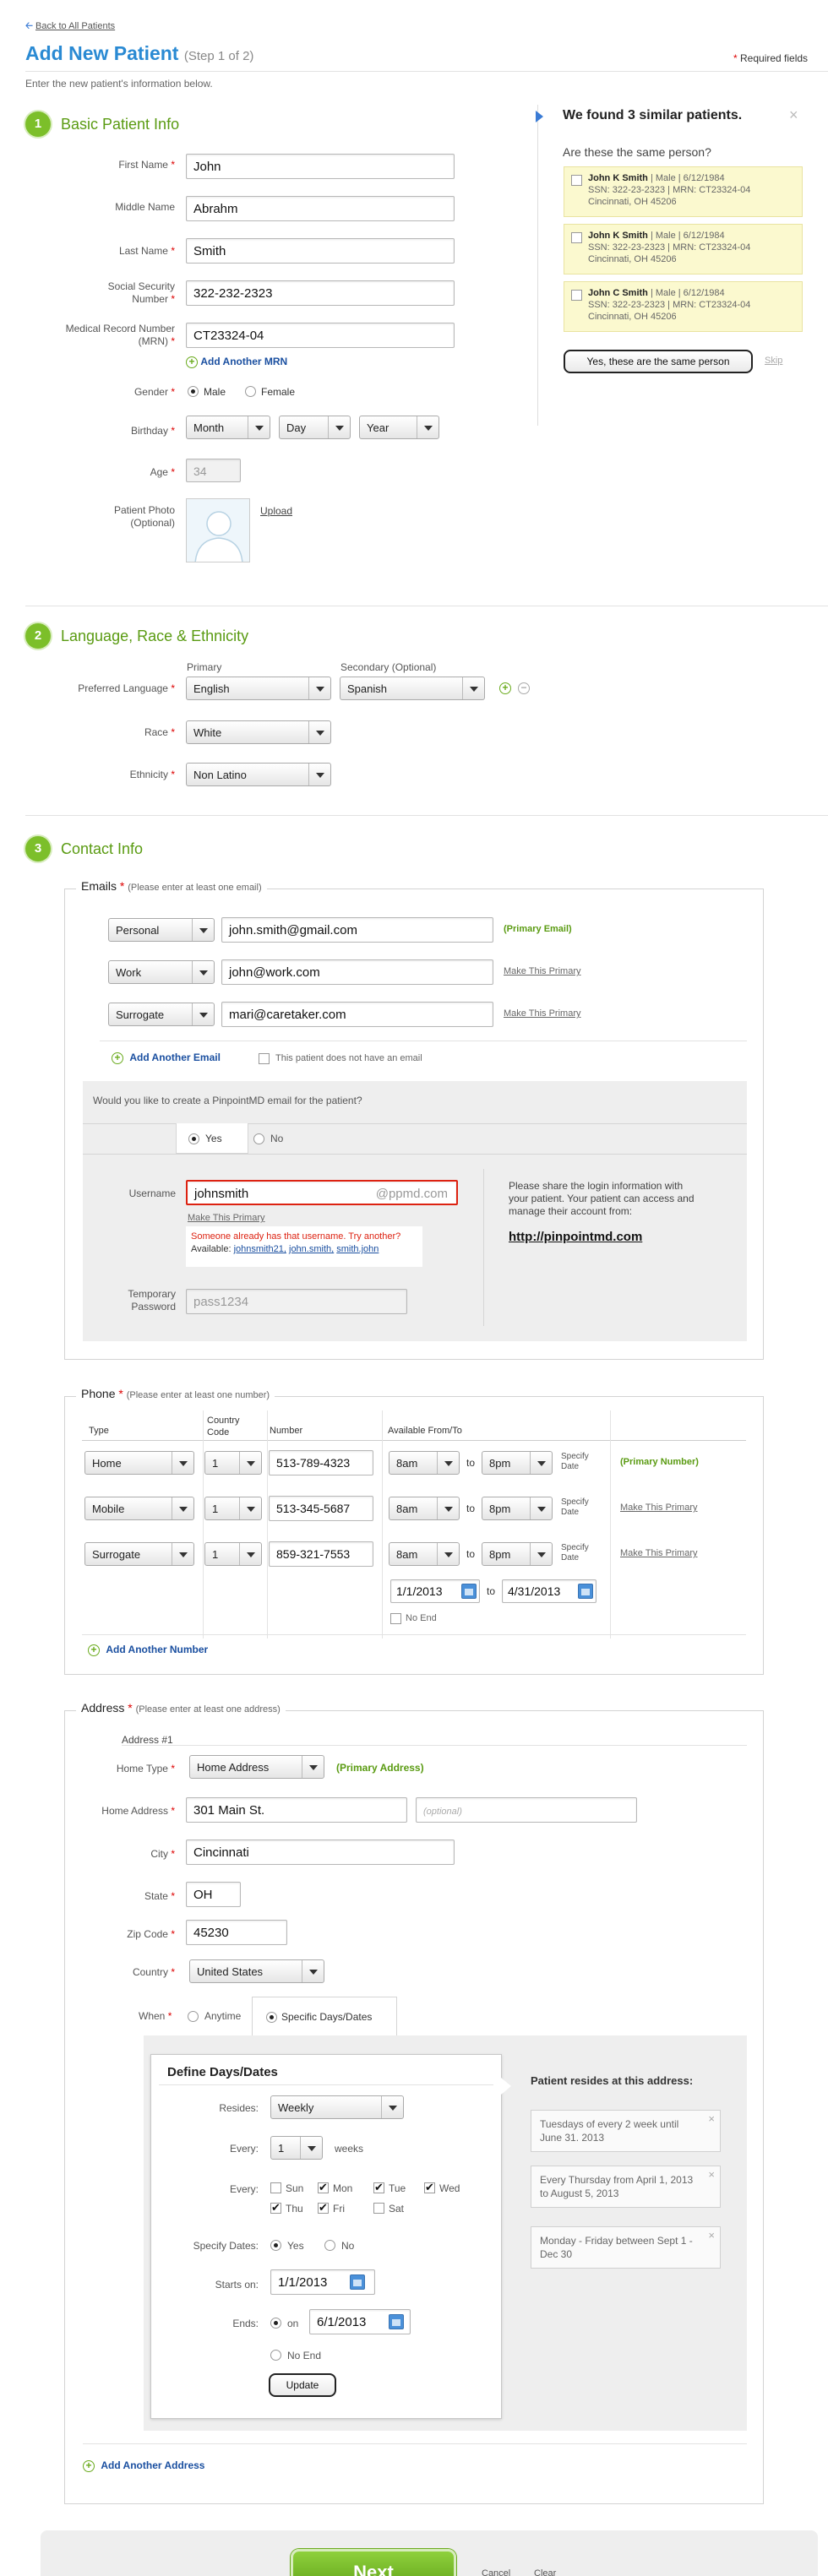 This screenshot has height=2576, width=828. I want to click on state-input: OH, so click(213, 1894).